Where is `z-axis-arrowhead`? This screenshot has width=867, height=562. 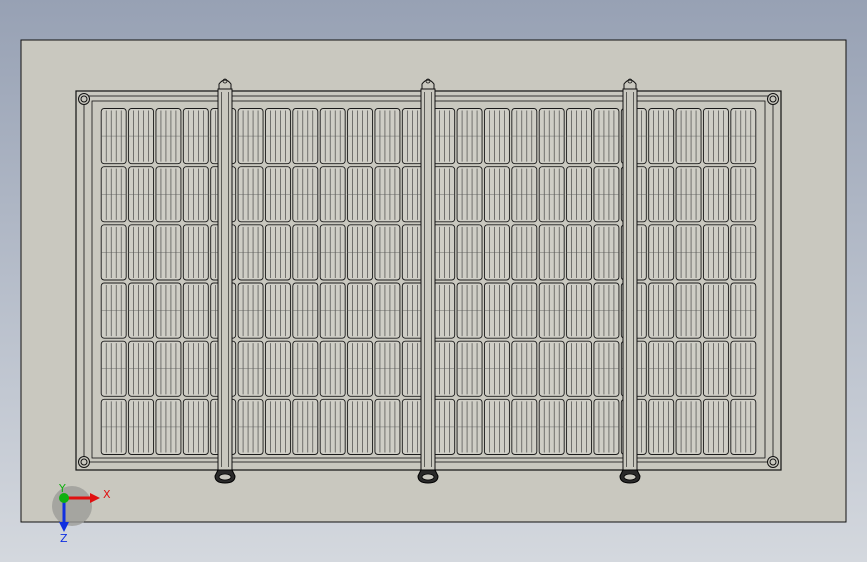 z-axis-arrowhead is located at coordinates (64, 527).